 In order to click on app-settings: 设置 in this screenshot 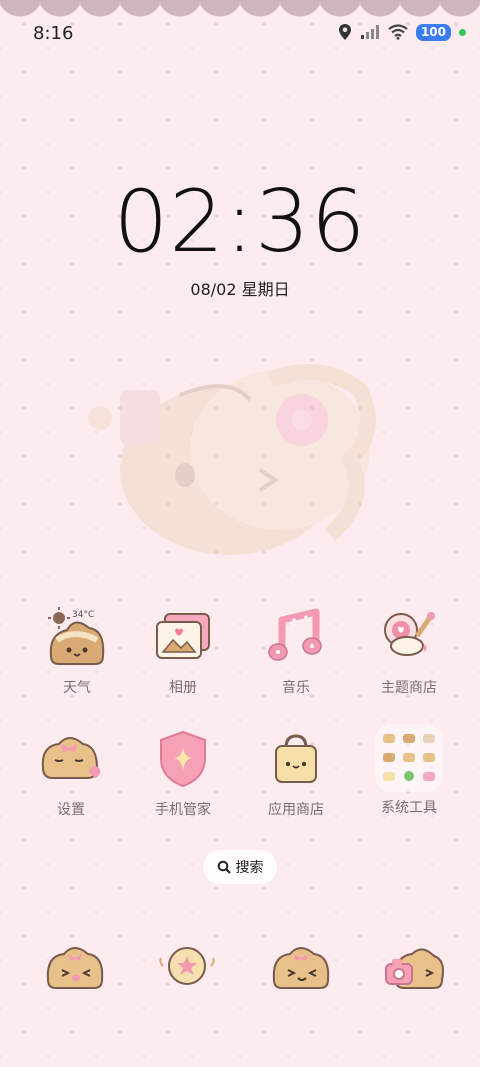, I will do `click(71, 773)`.